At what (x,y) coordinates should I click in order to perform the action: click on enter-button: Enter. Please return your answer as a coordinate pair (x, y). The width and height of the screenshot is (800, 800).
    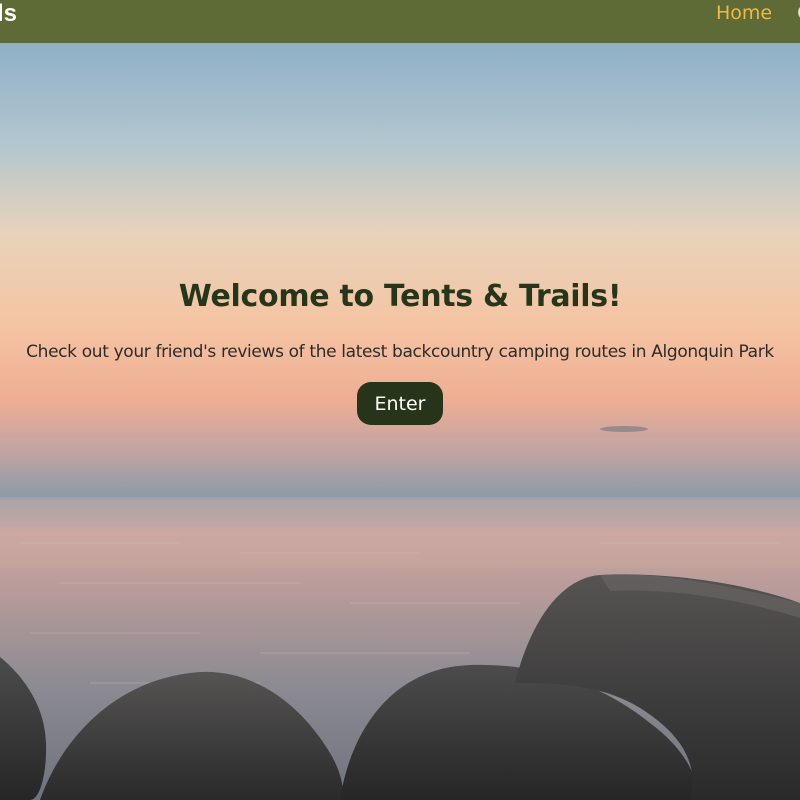
    Looking at the image, I should click on (400, 403).